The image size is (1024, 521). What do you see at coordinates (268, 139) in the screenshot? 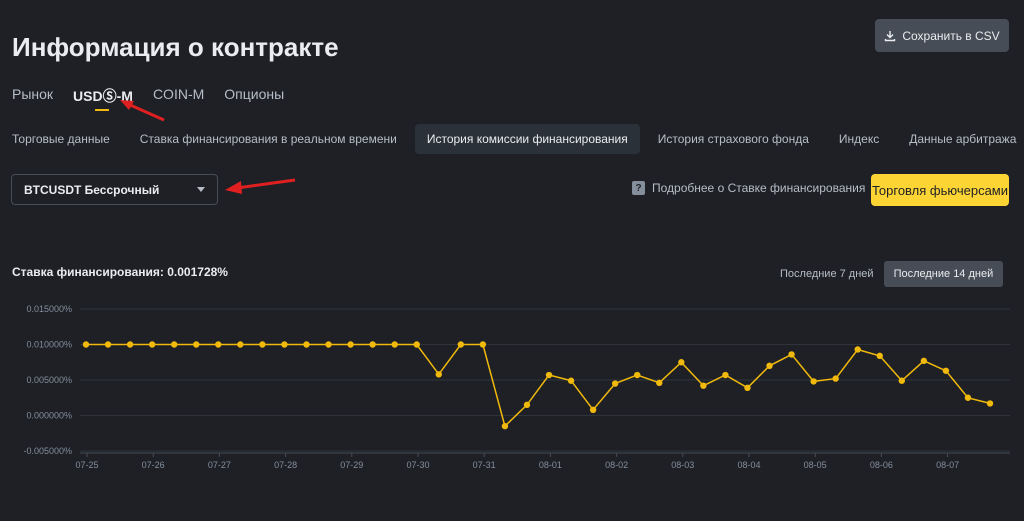
I see `tab-realtime-funding: Ставка финансирования в реальном времени` at bounding box center [268, 139].